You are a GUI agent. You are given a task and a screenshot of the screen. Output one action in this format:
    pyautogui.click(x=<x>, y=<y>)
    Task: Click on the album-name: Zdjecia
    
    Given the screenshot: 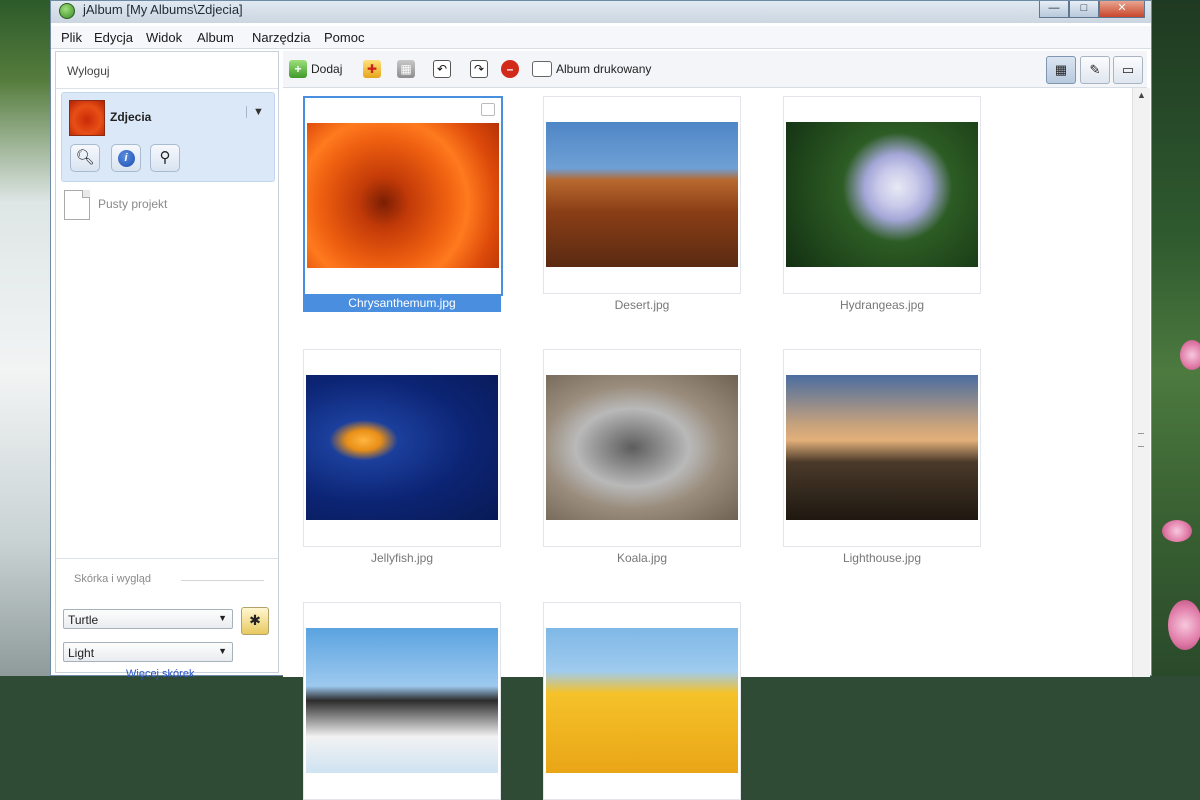 What is the action you would take?
    pyautogui.click(x=131, y=117)
    